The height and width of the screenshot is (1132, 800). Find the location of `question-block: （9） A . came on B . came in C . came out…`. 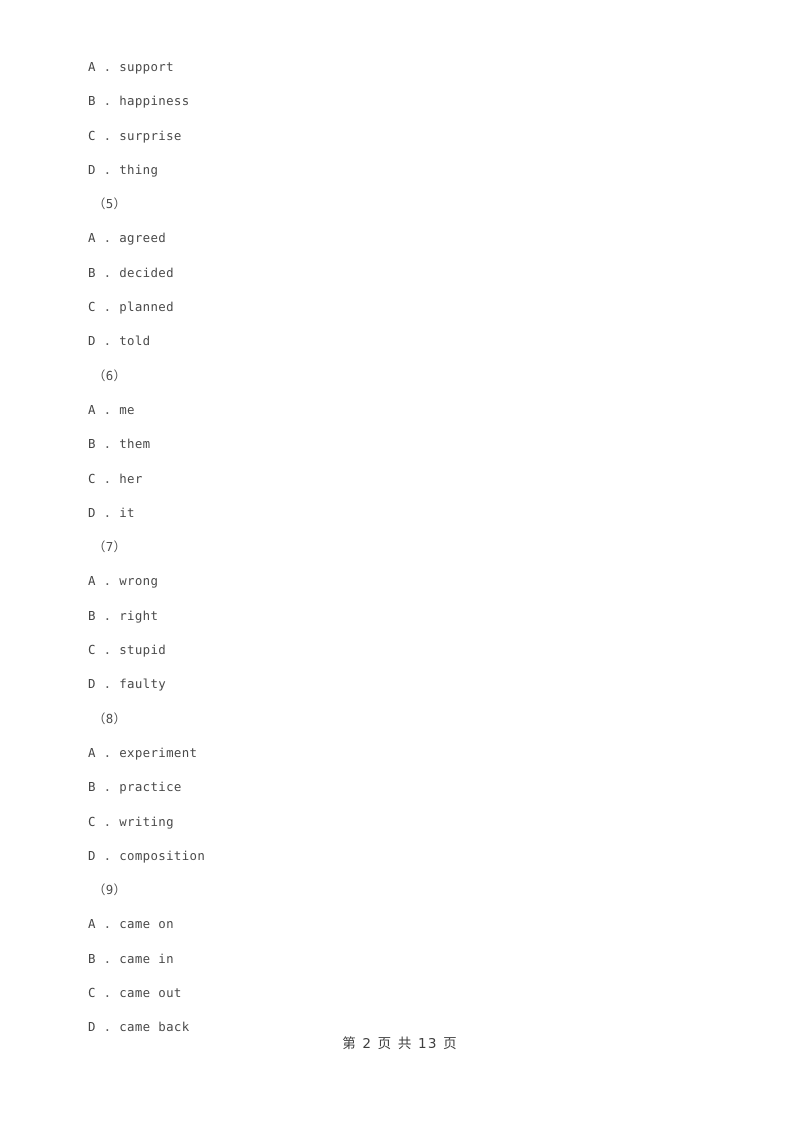

question-block: （9） A . came on B . came in C . came out… is located at coordinates (418, 958).